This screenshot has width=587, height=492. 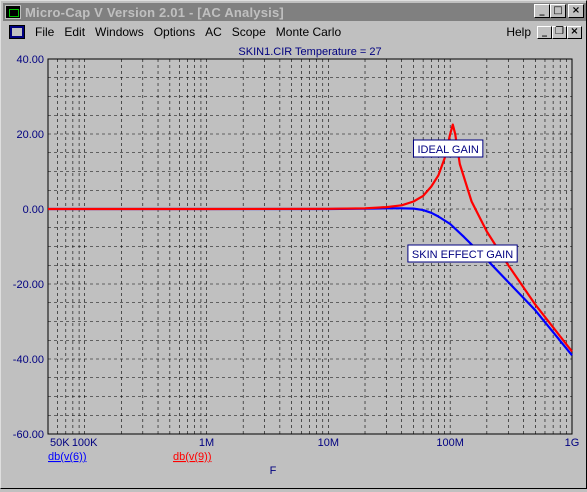 What do you see at coordinates (558, 11) in the screenshot?
I see `maximize-button: □` at bounding box center [558, 11].